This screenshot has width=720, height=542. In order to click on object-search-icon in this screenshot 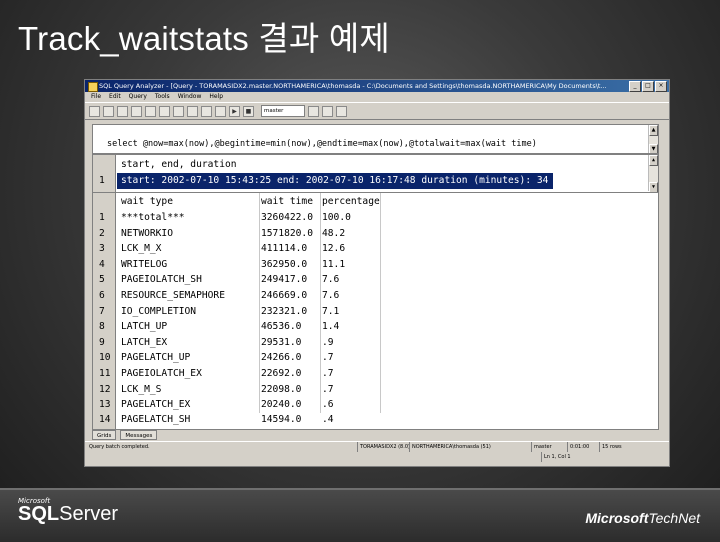, I will do `click(327, 111)`.